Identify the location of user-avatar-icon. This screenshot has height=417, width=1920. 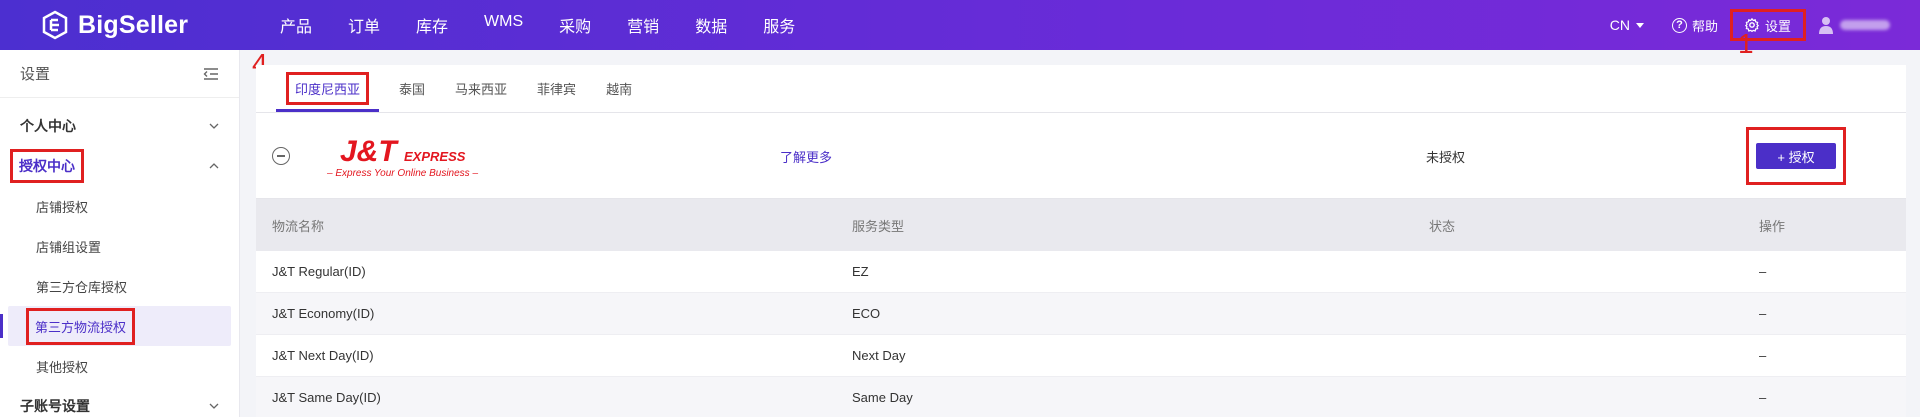
(1826, 25).